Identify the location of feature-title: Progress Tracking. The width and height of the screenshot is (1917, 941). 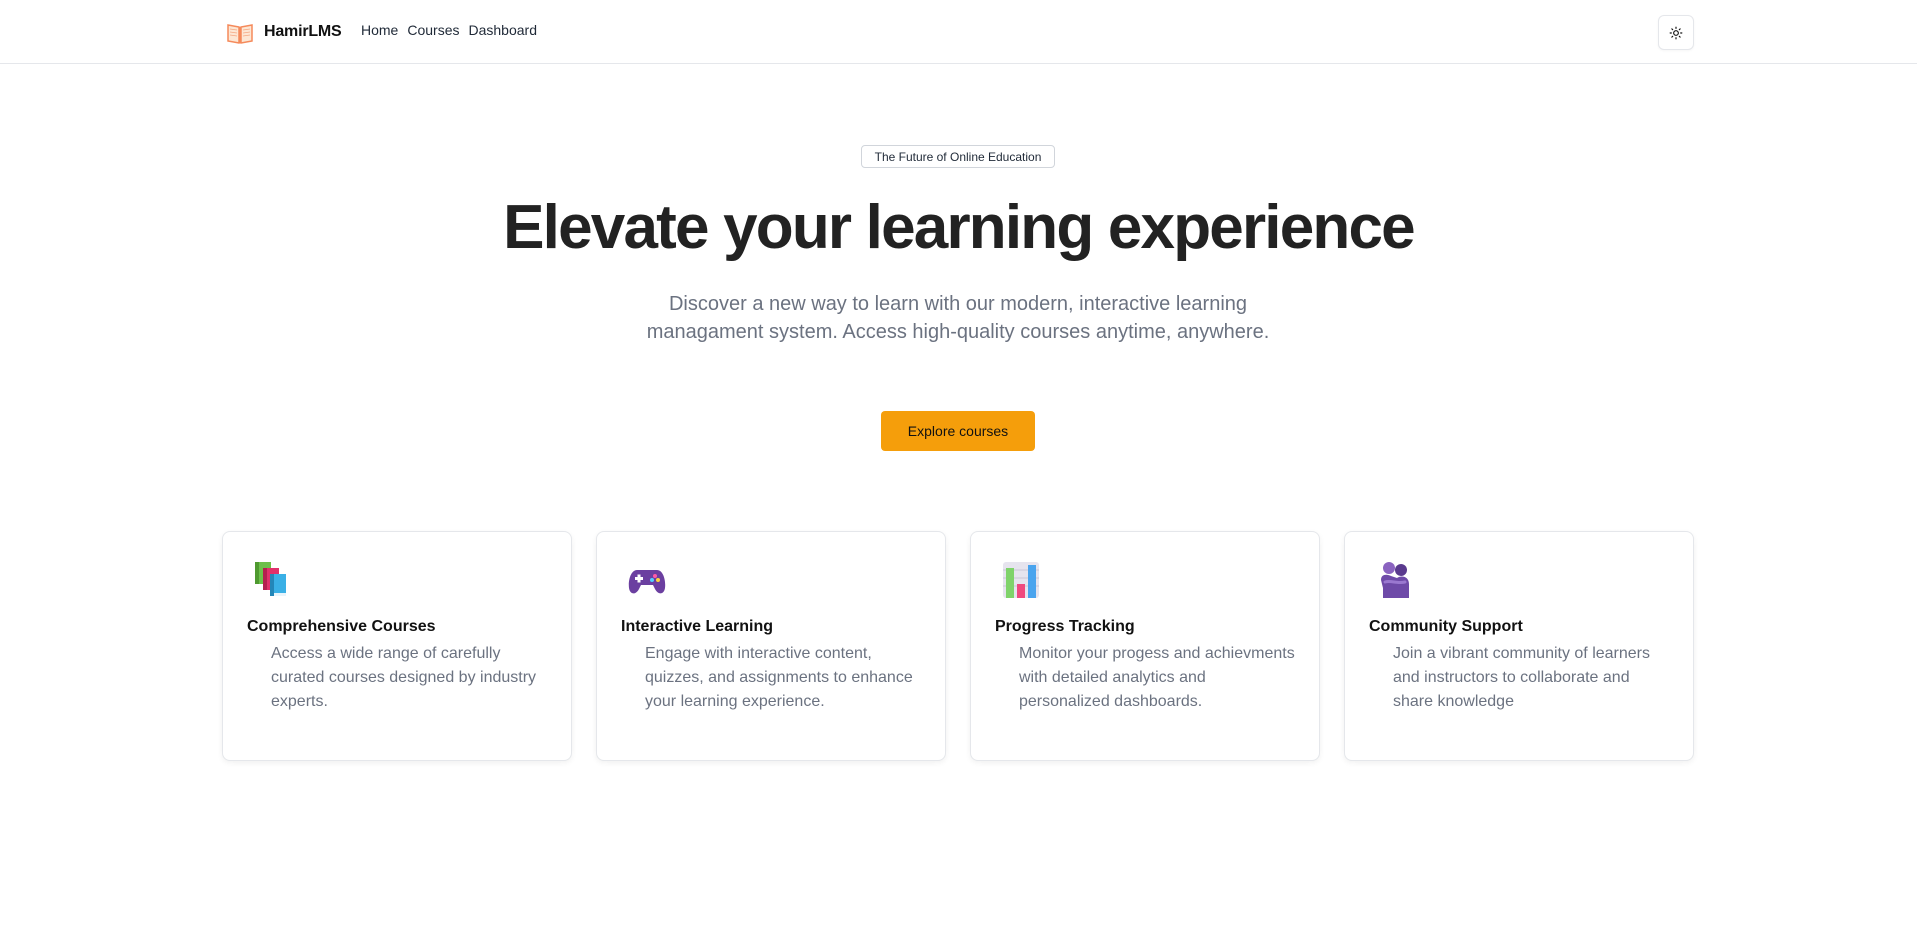
(1065, 626).